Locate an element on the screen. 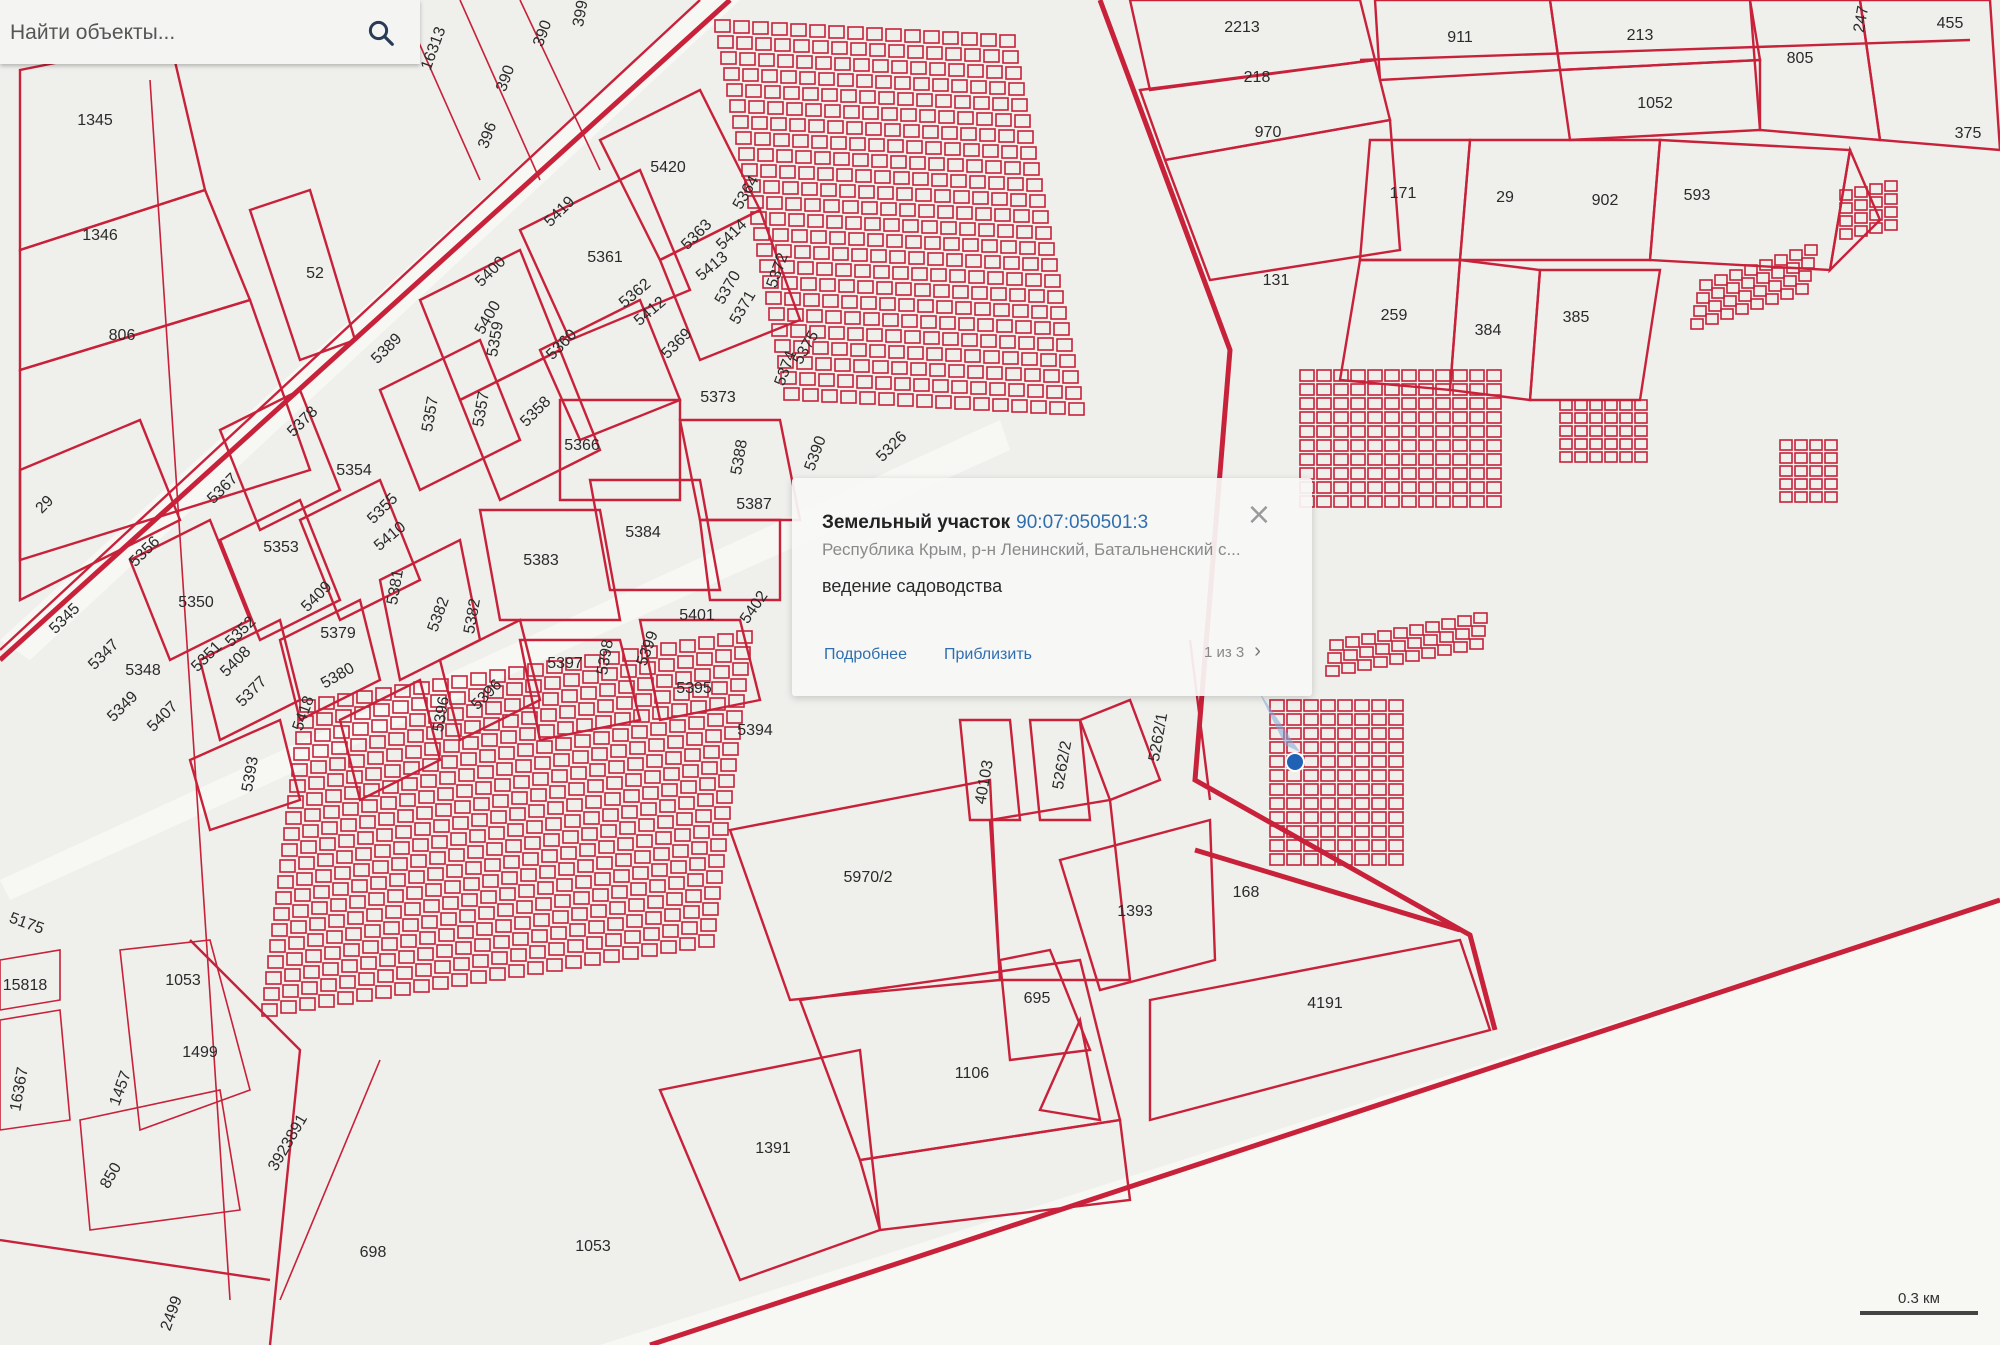 The width and height of the screenshot is (2000, 1345). plot-number-label: 5401 is located at coordinates (697, 615).